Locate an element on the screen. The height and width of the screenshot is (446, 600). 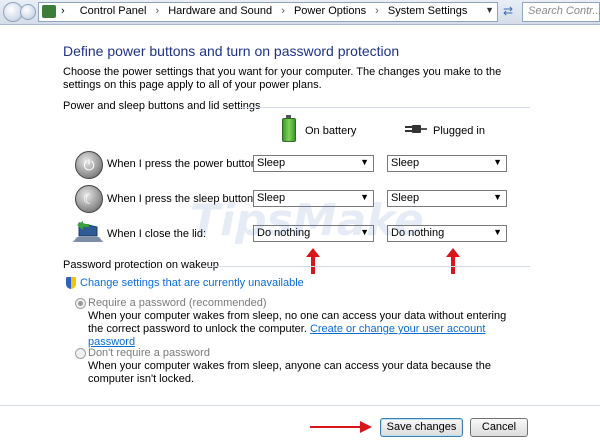
breadcrumb-chevron-icon: › is located at coordinates (63, 11).